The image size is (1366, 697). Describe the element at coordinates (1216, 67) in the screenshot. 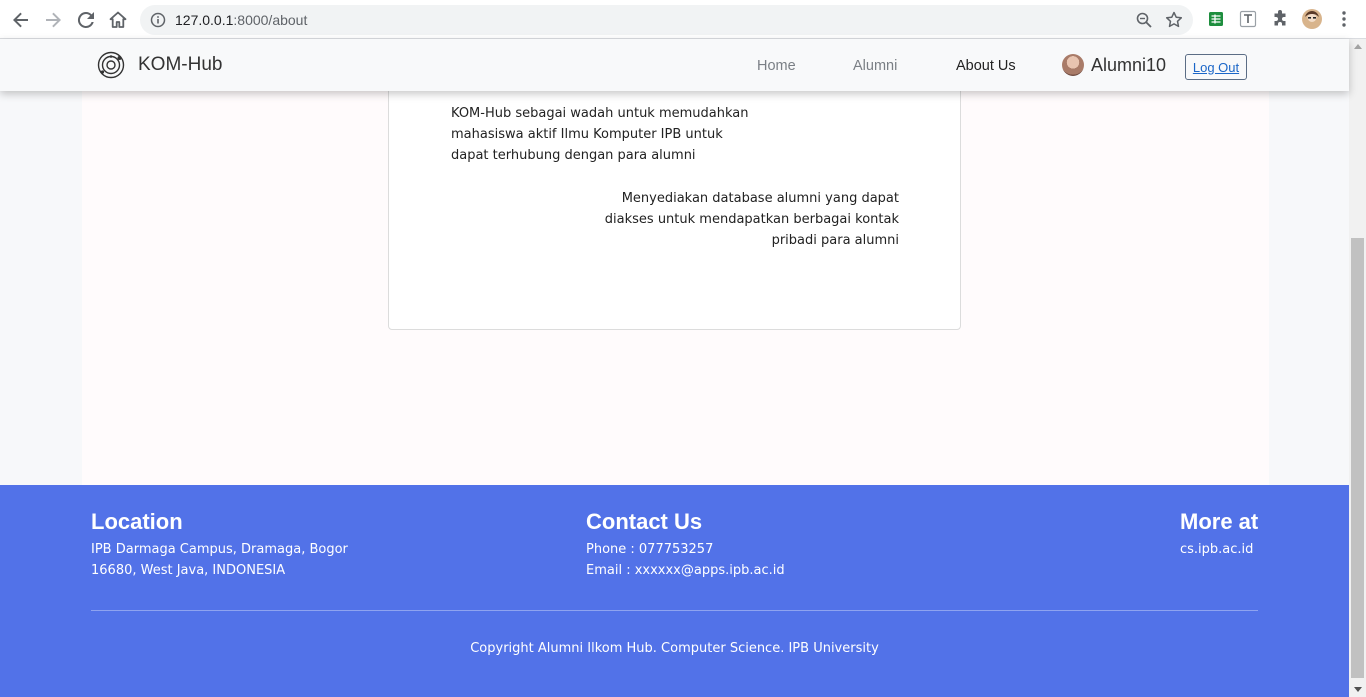

I see `logout-button: Log Out` at that location.